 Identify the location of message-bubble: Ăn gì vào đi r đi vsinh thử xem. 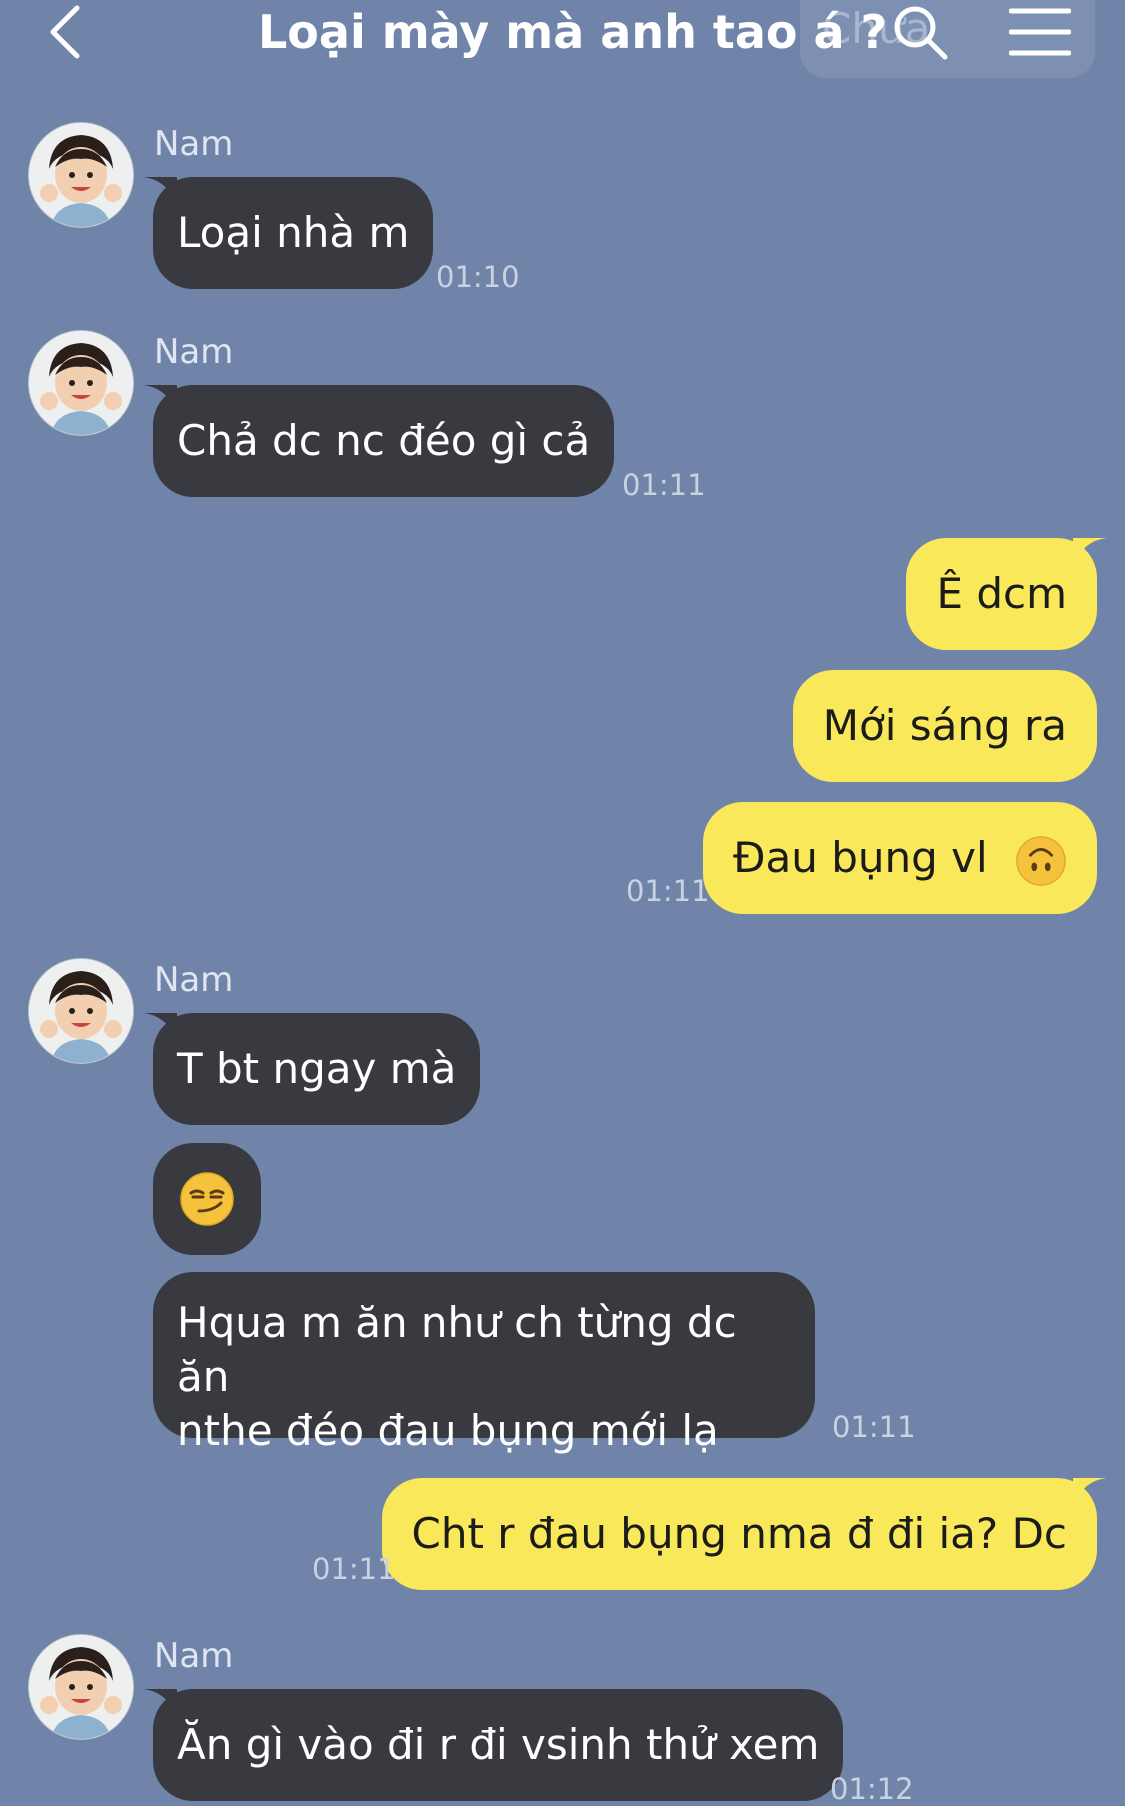
(493, 1745).